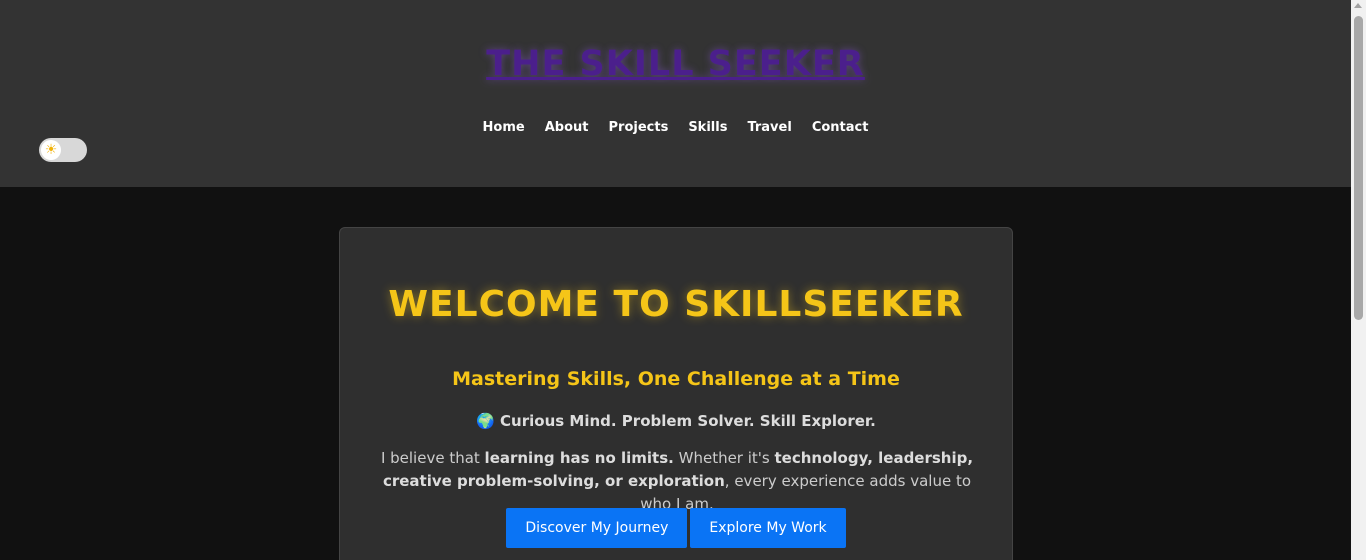 Image resolution: width=1366 pixels, height=560 pixels. What do you see at coordinates (504, 127) in the screenshot?
I see `nav-home: Home` at bounding box center [504, 127].